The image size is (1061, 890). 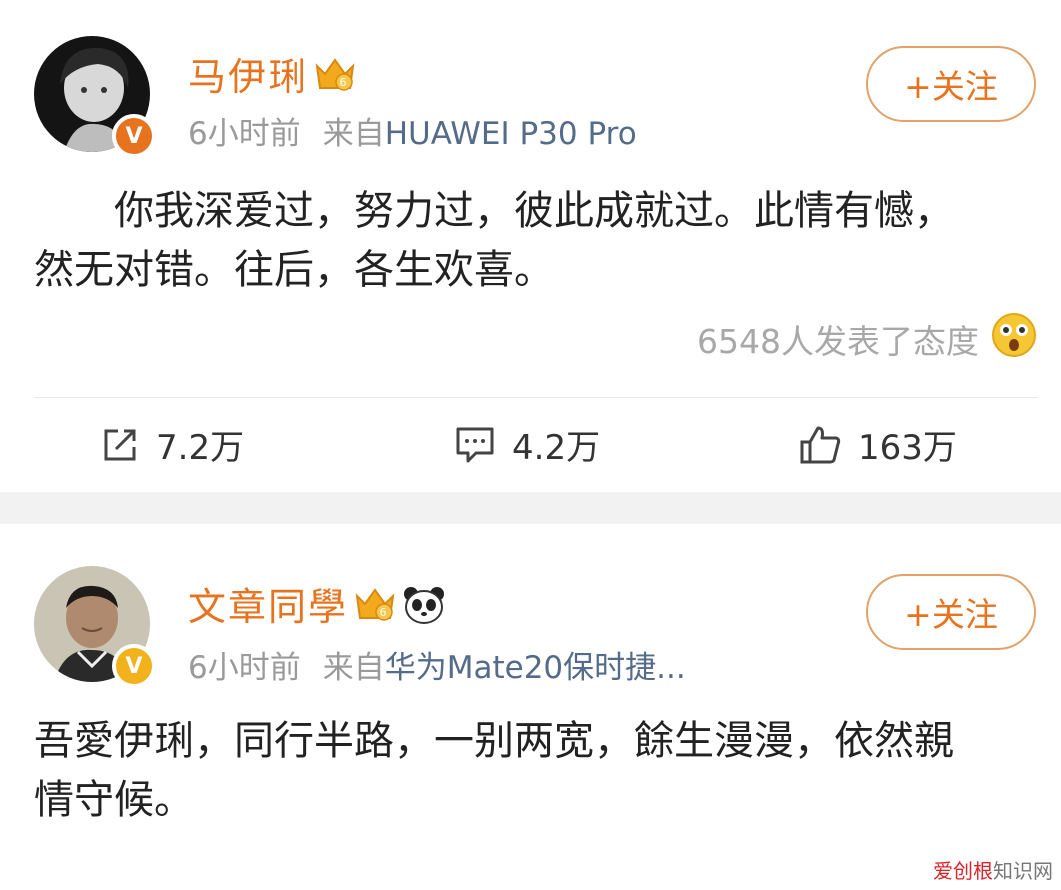 What do you see at coordinates (475, 444) in the screenshot?
I see `comment-icon` at bounding box center [475, 444].